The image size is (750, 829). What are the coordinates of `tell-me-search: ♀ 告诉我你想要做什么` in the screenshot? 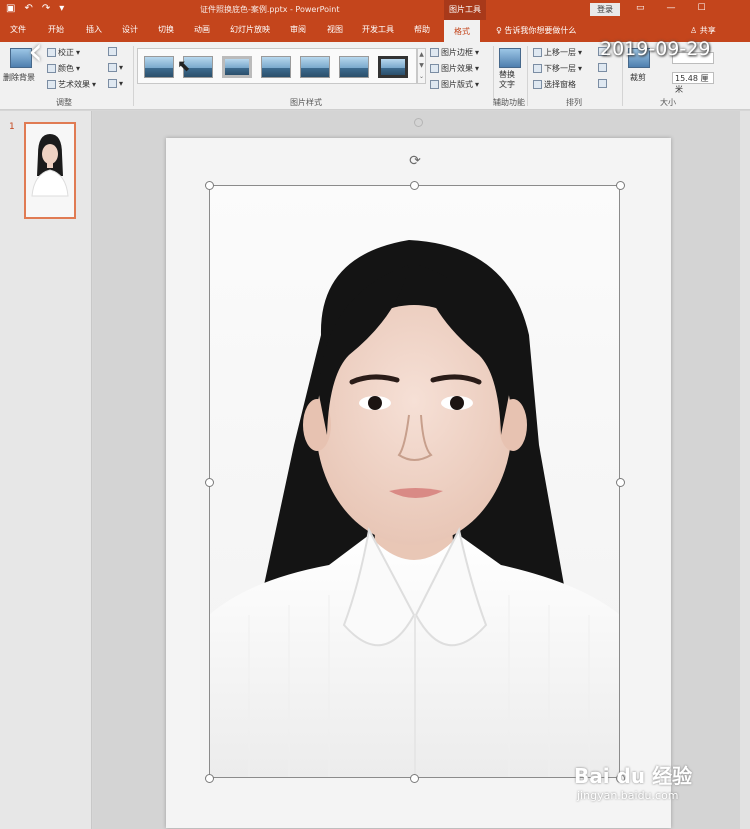 It's located at (536, 30).